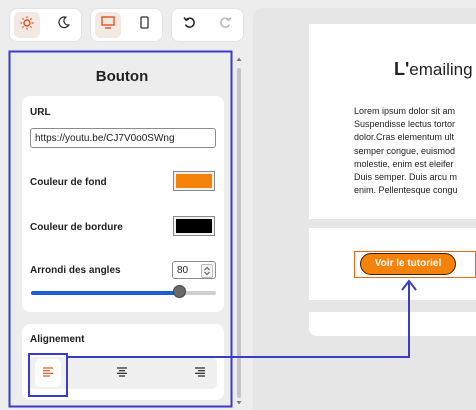 The image size is (476, 410). What do you see at coordinates (238, 320) in the screenshot?
I see `annotation-arrow-line` at bounding box center [238, 320].